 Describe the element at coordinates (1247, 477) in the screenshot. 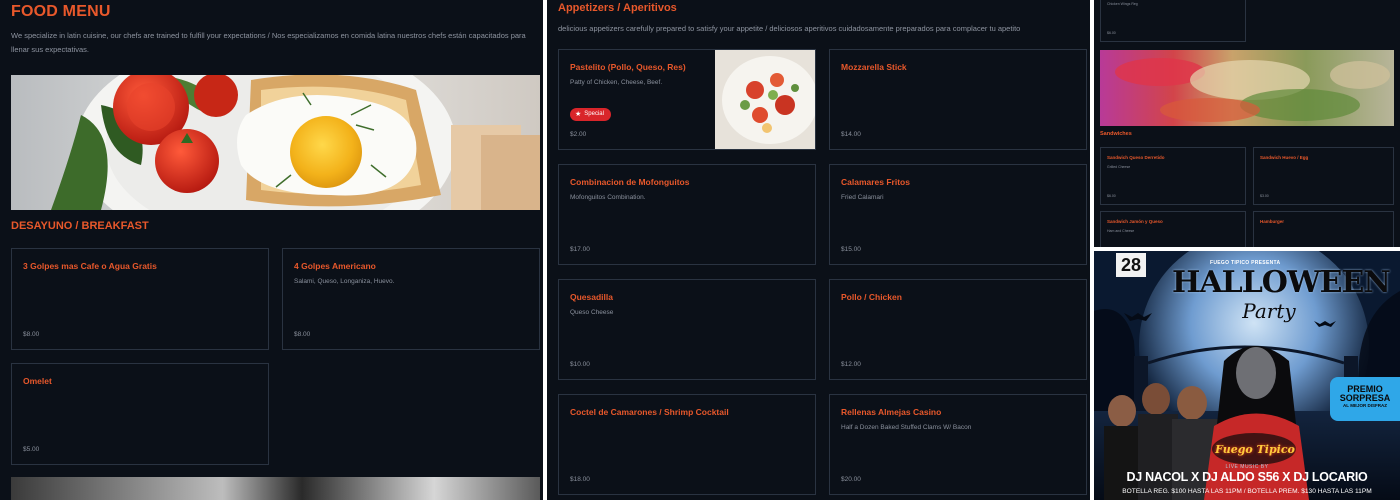

I see `flyer-djs: DJ NACOL X DJ ALDO S56 X DJ LOCARIO` at that location.